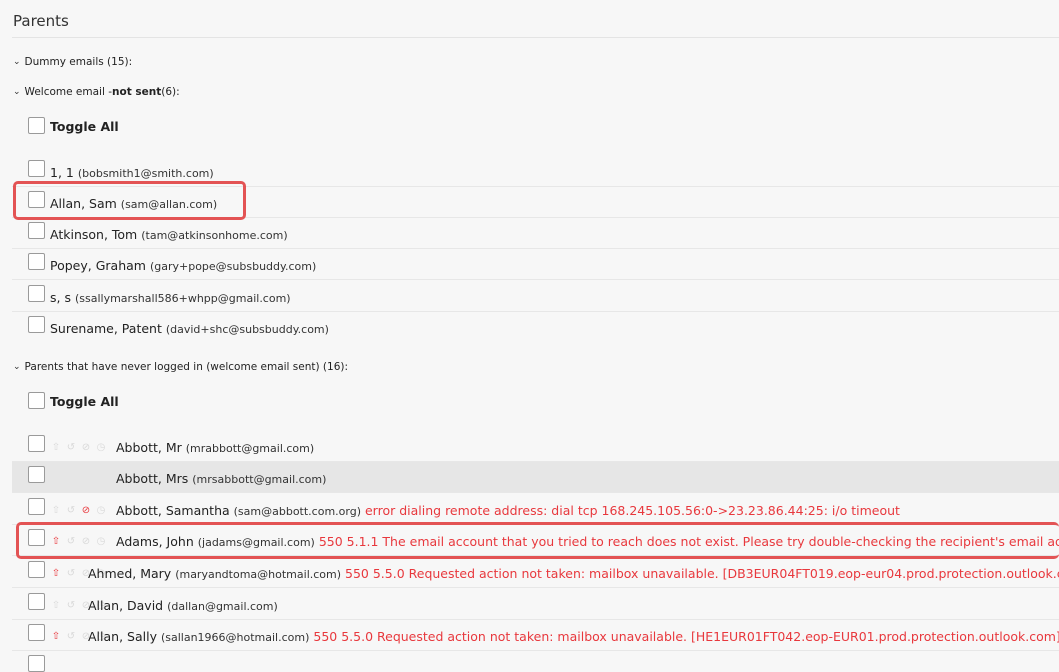 This screenshot has width=1059, height=672. What do you see at coordinates (106, 328) in the screenshot?
I see `parent-name: Surename, Patent` at bounding box center [106, 328].